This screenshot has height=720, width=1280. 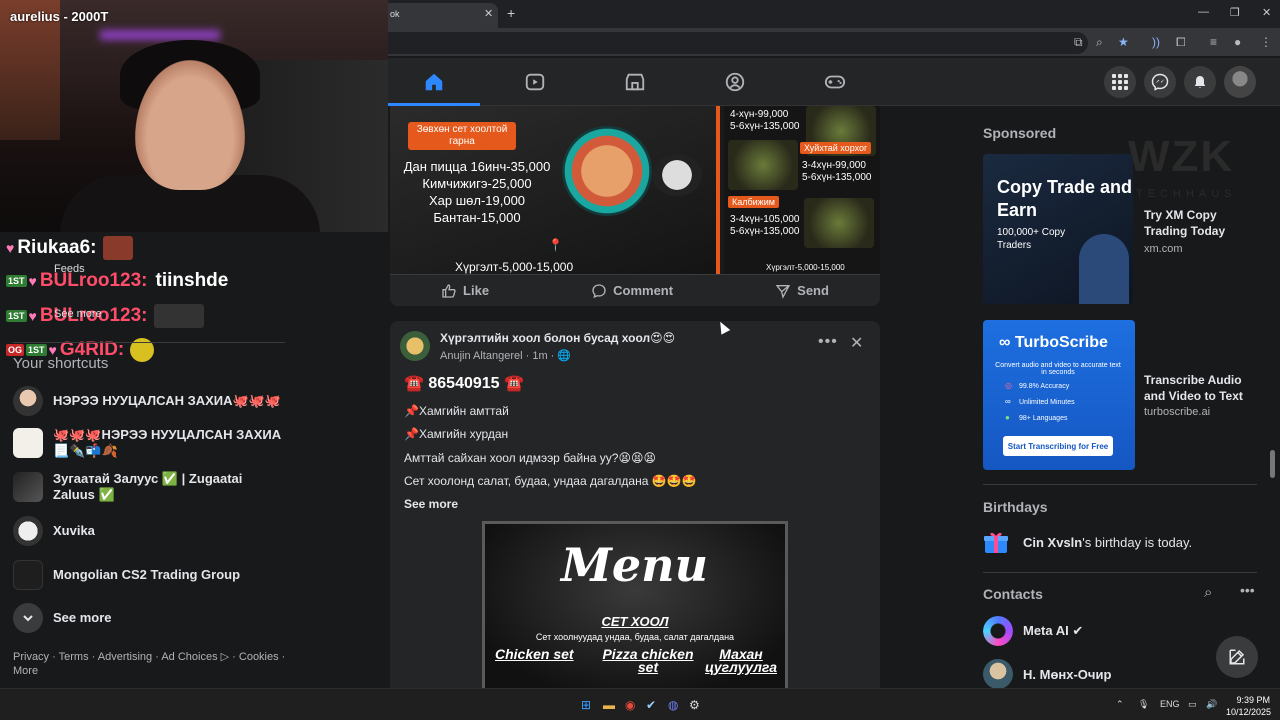 I want to click on new-tab-icon: +, so click(x=511, y=13).